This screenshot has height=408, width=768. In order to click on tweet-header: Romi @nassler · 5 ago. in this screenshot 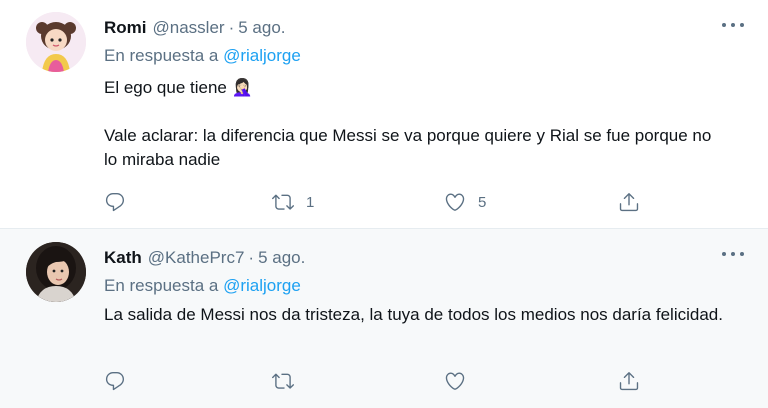, I will do `click(195, 30)`.